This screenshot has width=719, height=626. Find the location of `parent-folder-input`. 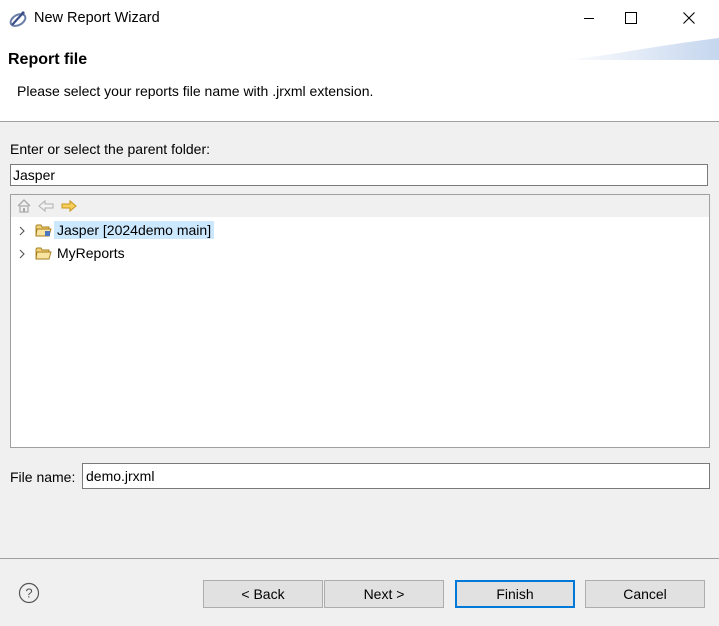

parent-folder-input is located at coordinates (359, 175).